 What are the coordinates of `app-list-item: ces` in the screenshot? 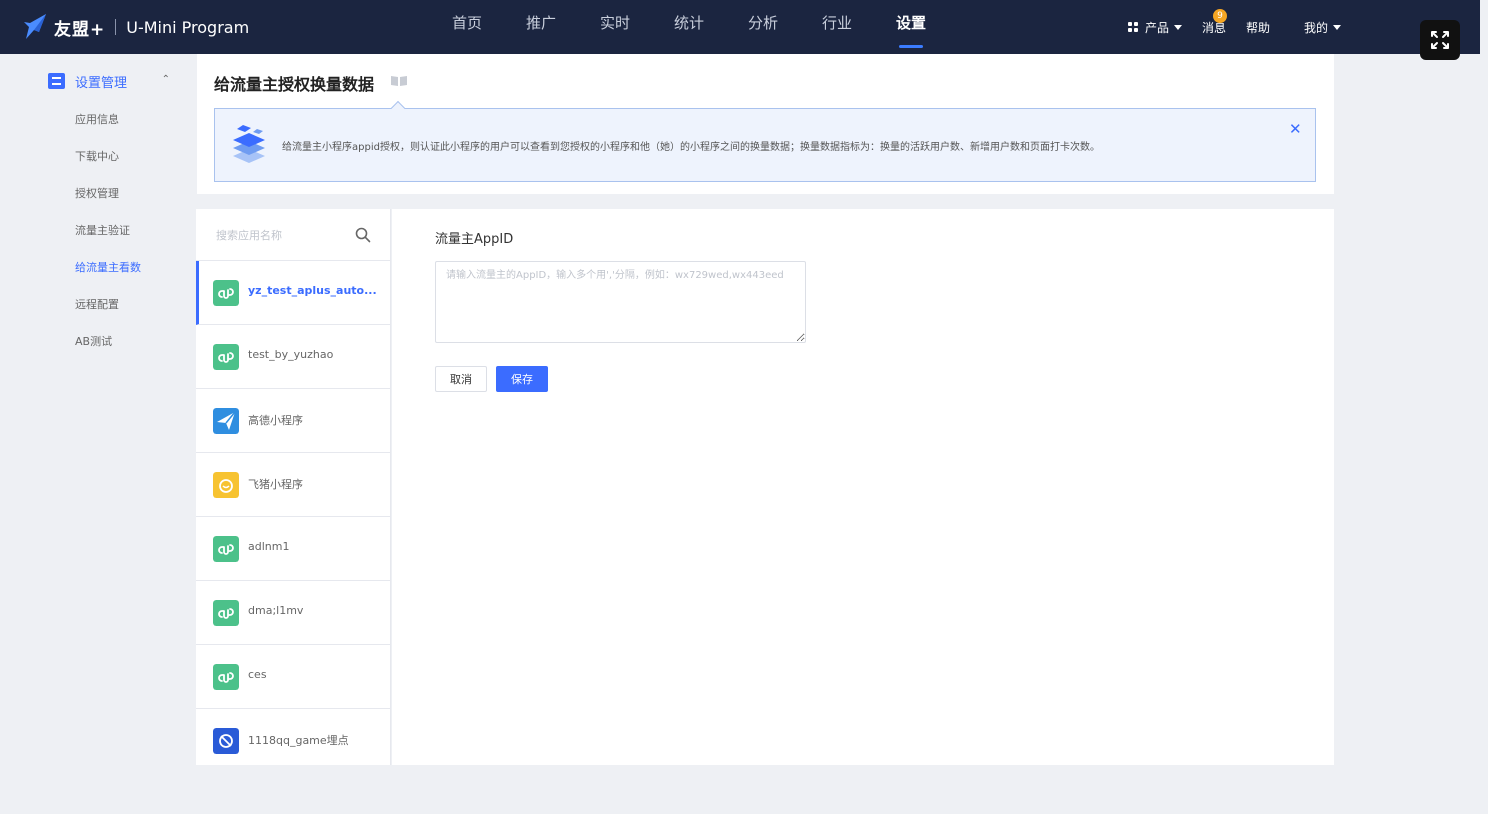 It's located at (293, 677).